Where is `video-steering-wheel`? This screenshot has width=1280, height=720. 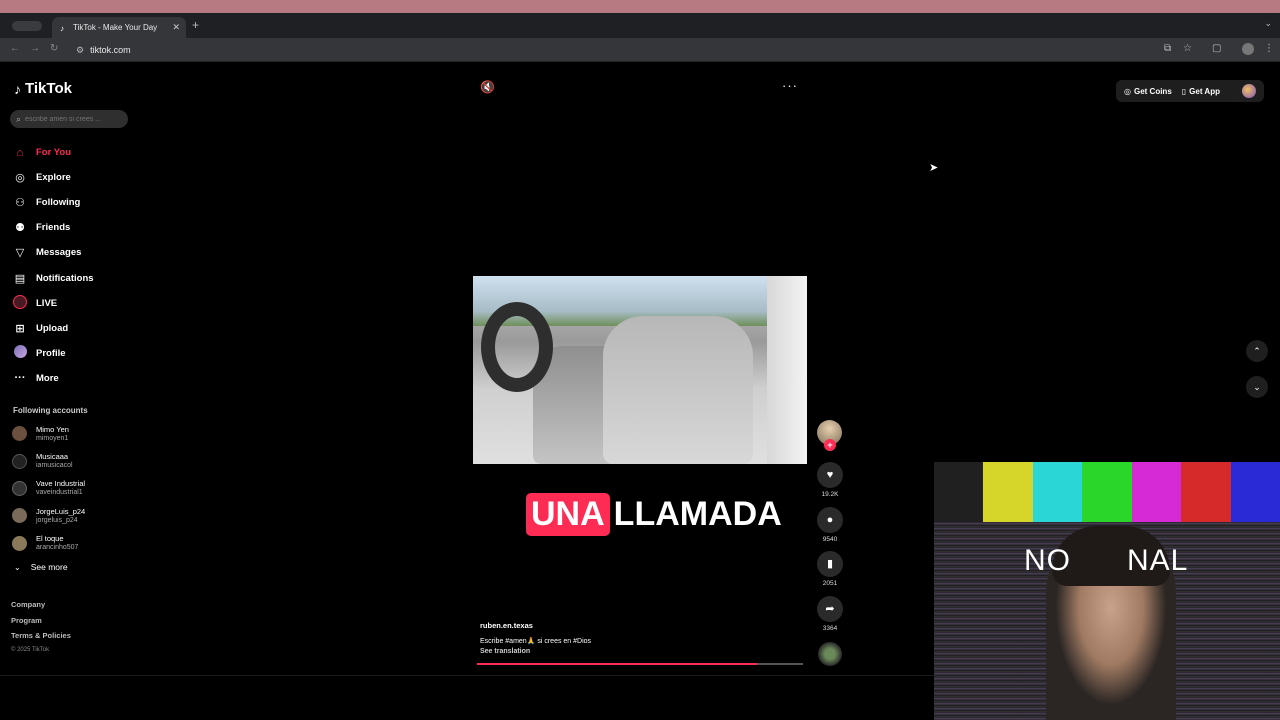 video-steering-wheel is located at coordinates (517, 347).